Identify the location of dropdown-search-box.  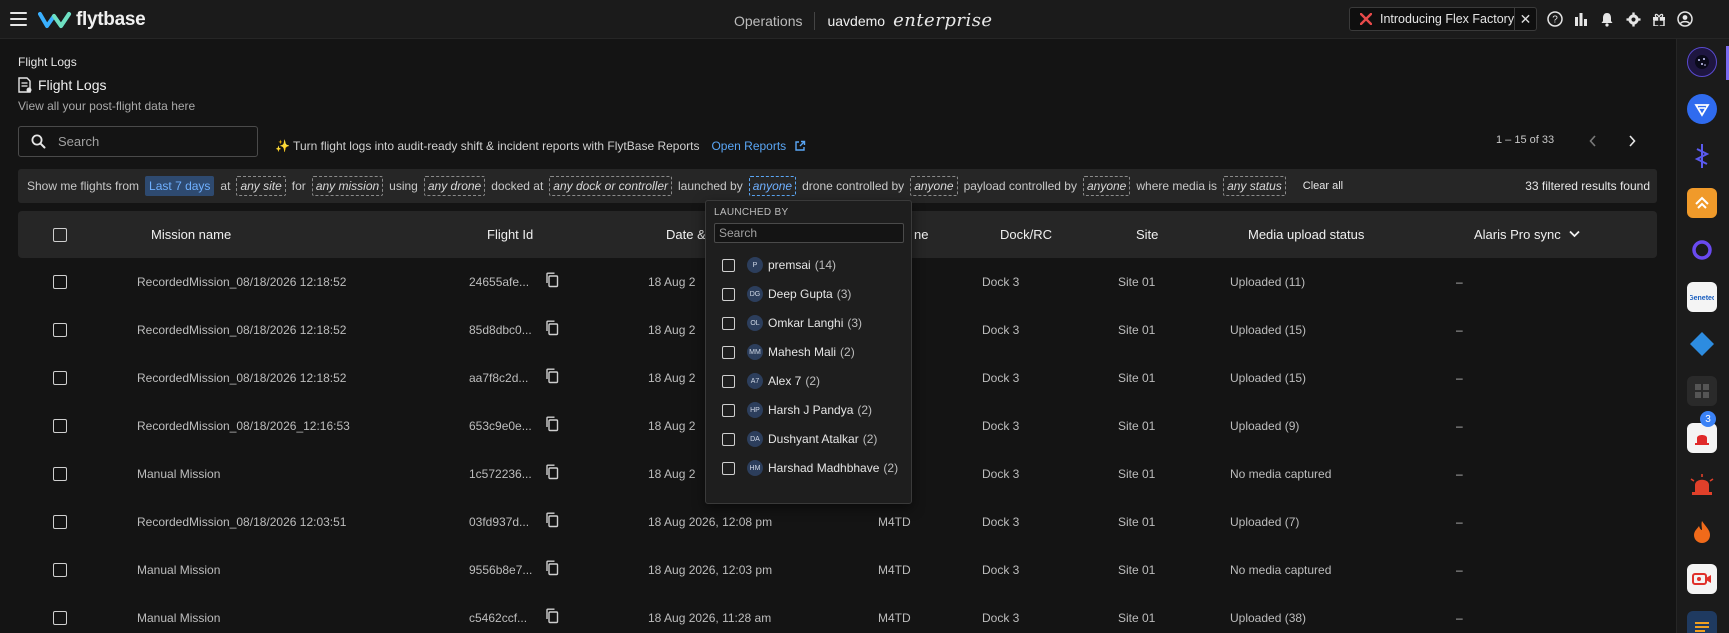
(809, 233).